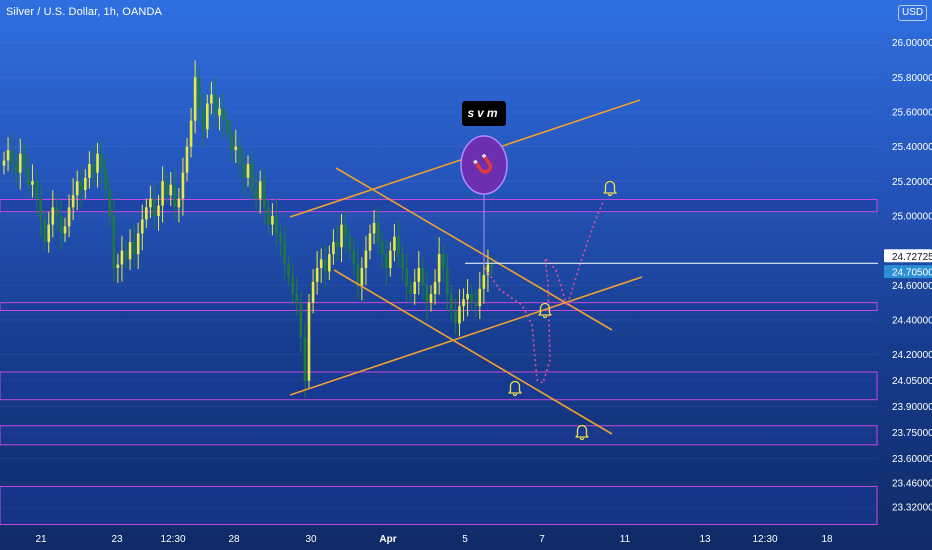  Describe the element at coordinates (311, 539) in the screenshot. I see `x-tick-label: 30` at that location.